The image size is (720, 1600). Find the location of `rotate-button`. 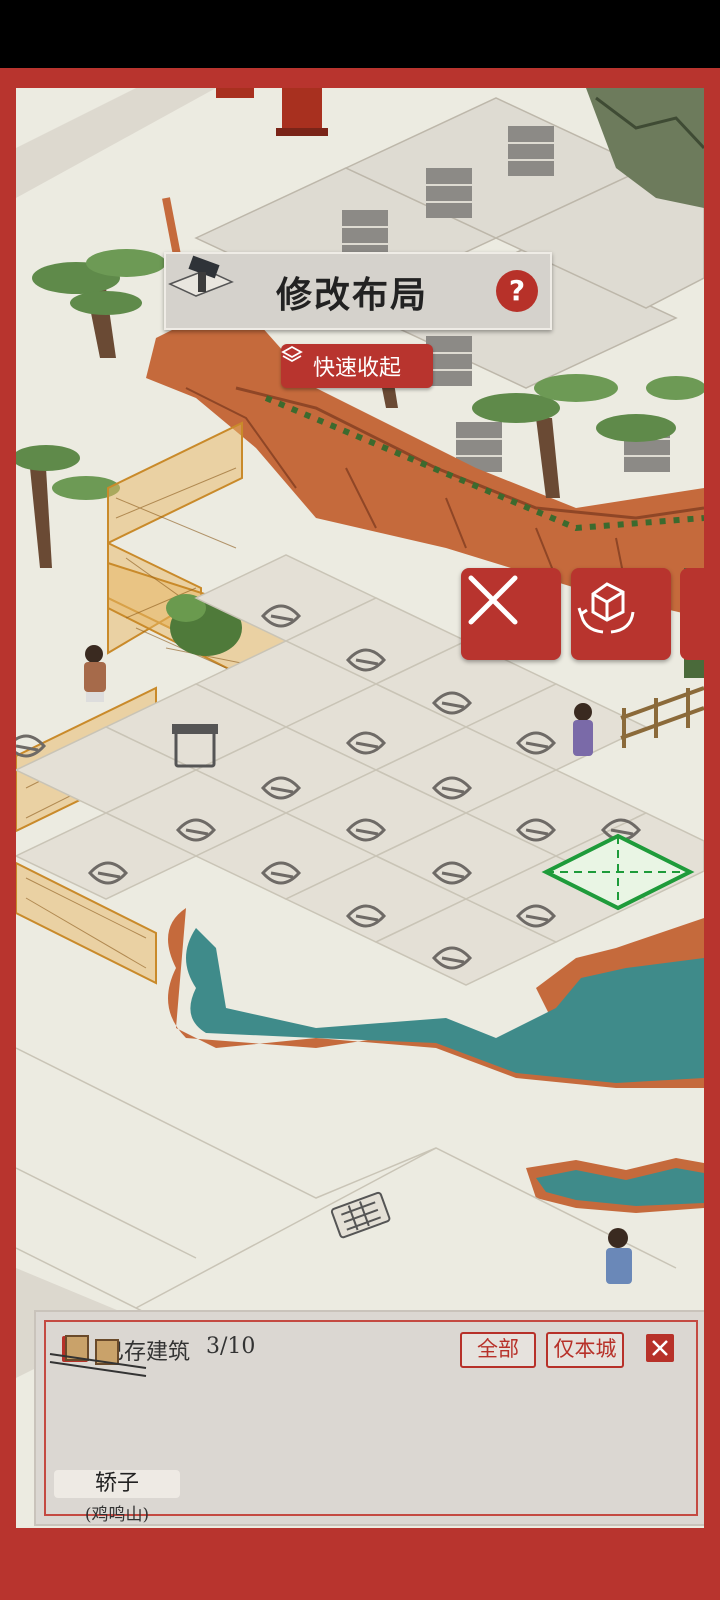

rotate-button is located at coordinates (621, 614).